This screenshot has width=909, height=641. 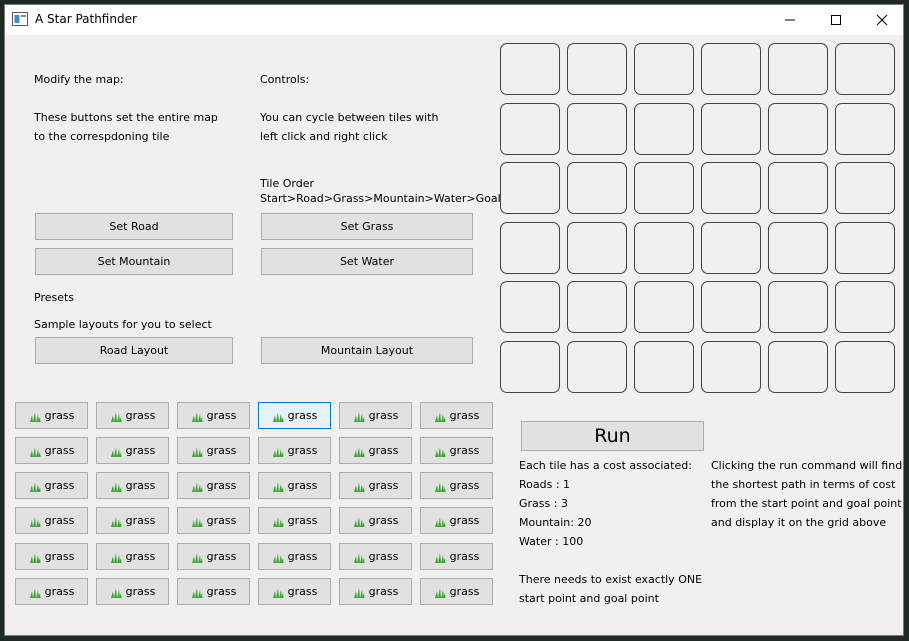 I want to click on mountain-layout-button: Mountain Layout, so click(x=367, y=350).